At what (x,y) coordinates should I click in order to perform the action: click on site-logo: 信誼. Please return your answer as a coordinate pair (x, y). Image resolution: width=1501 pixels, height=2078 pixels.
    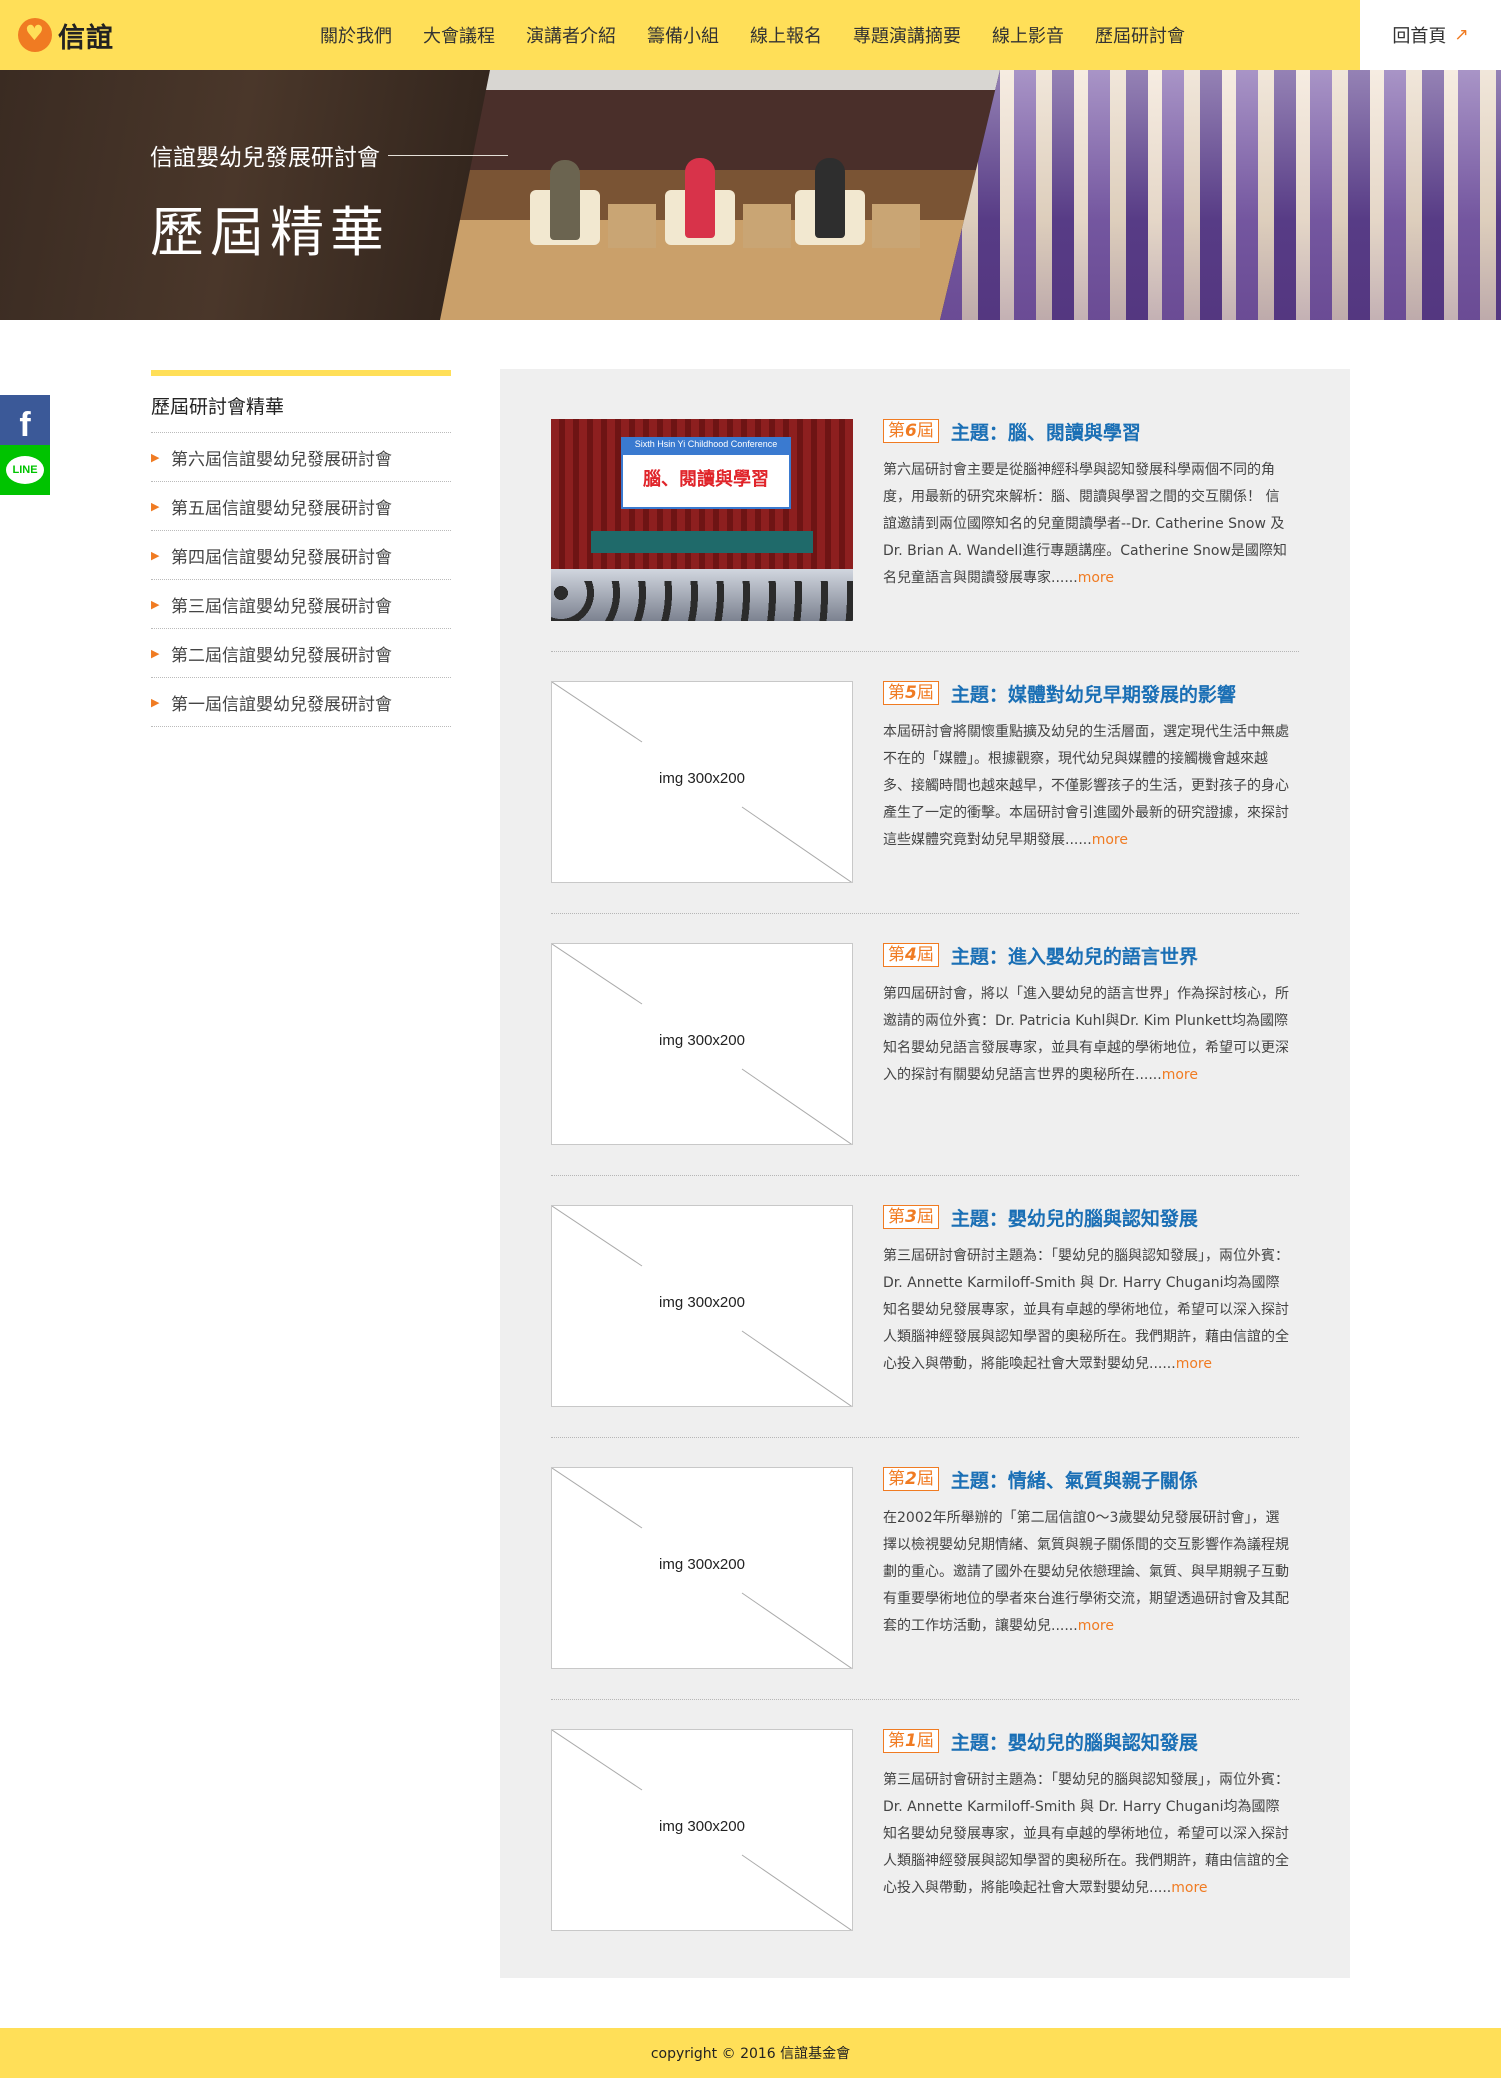
    Looking at the image, I should click on (66, 35).